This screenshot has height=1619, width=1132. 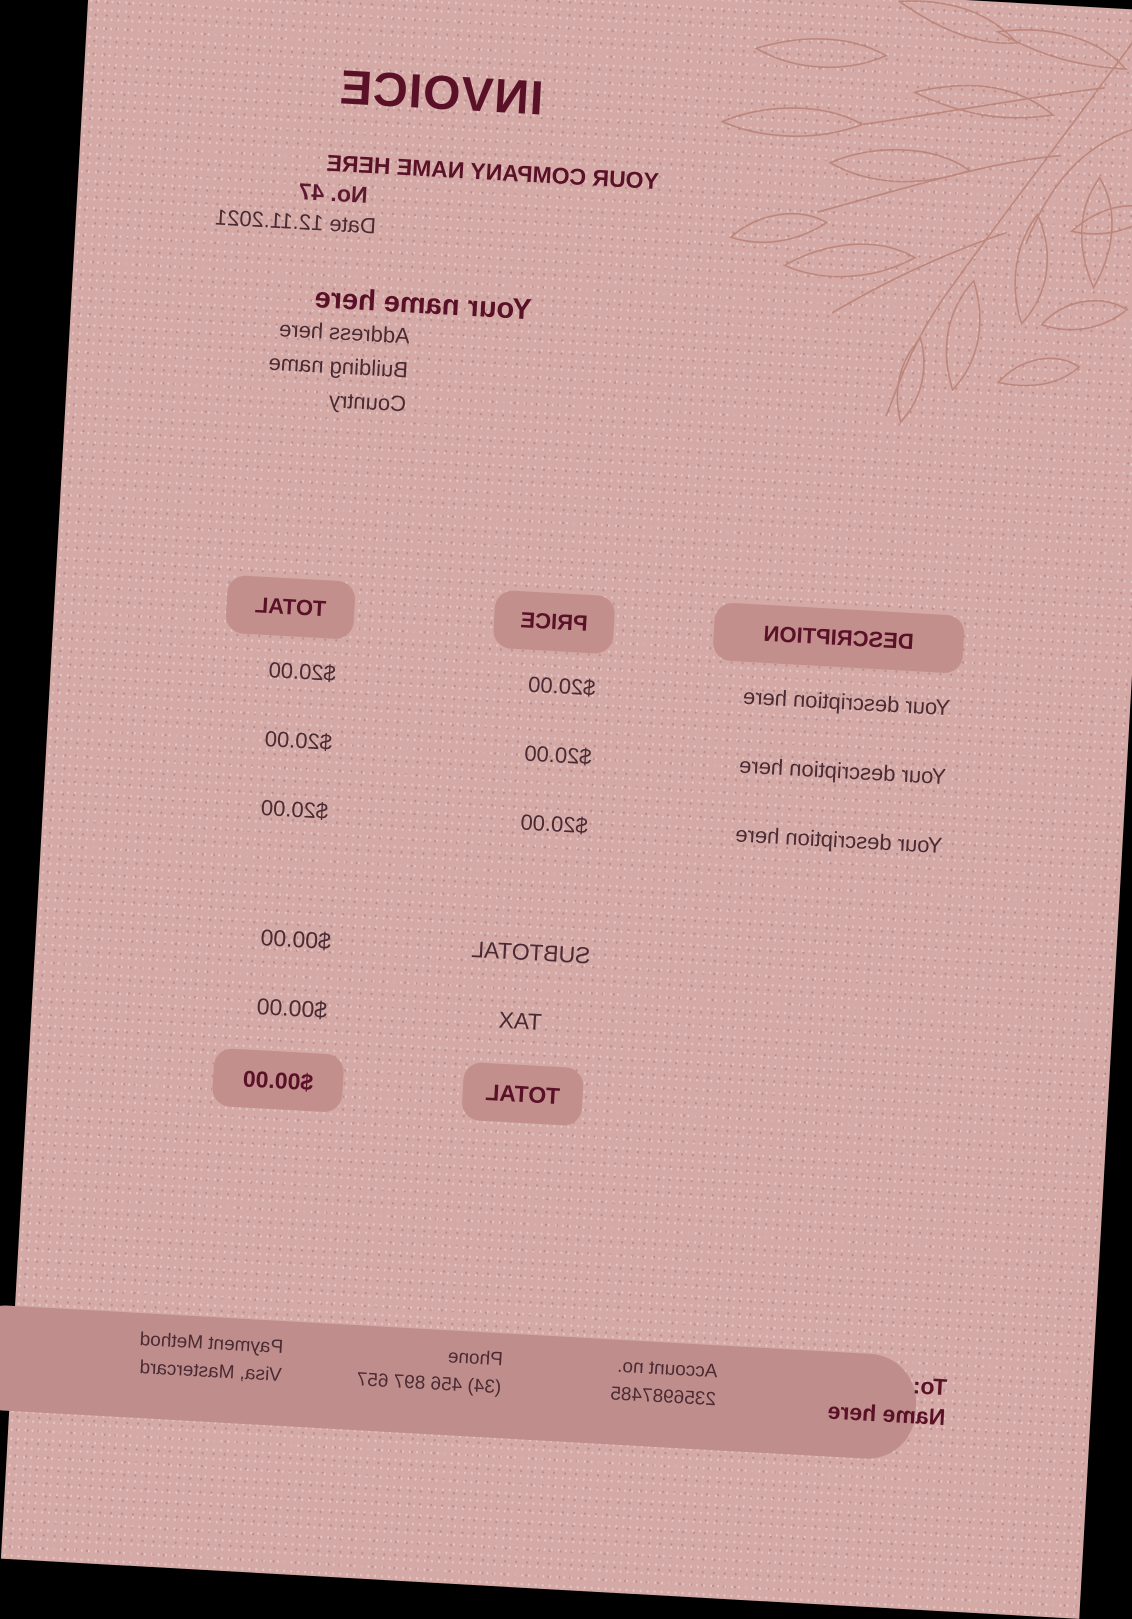 What do you see at coordinates (930, 1386) in the screenshot?
I see `to-label: To:` at bounding box center [930, 1386].